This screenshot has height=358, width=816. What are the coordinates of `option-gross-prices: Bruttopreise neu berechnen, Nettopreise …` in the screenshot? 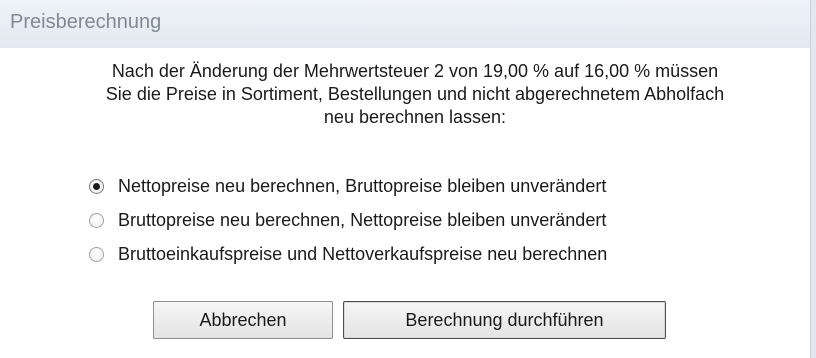 It's located at (347, 220).